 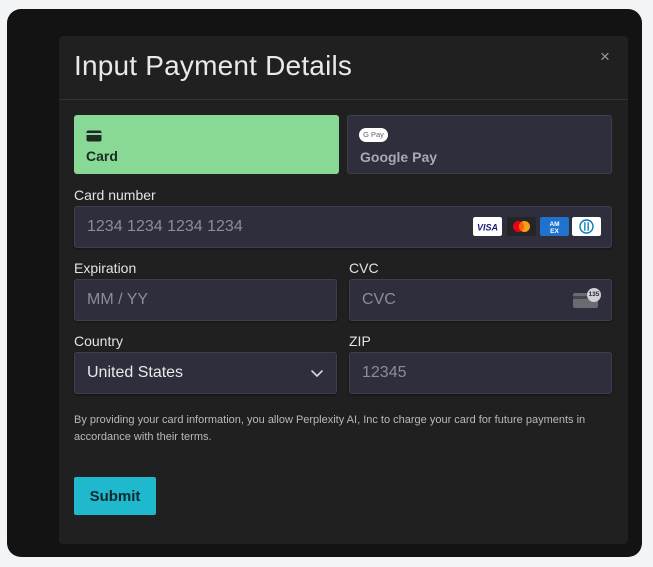 I want to click on chevron-down-icon, so click(x=317, y=373).